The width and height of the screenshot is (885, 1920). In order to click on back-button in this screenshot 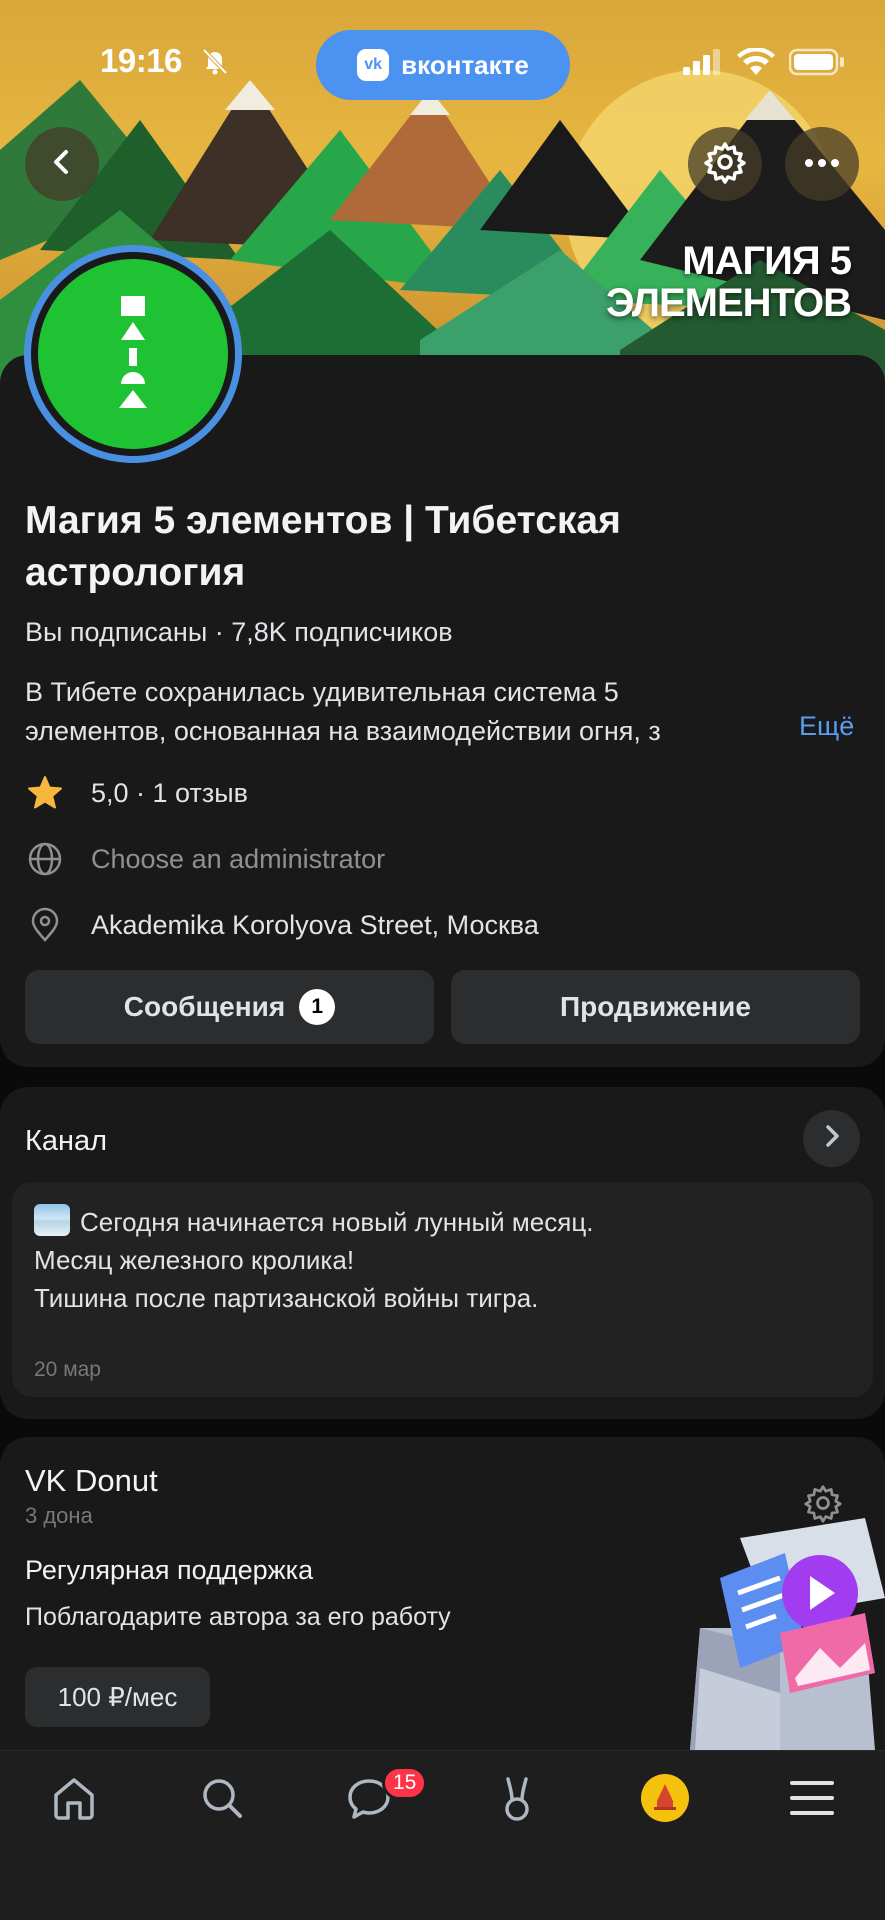, I will do `click(62, 164)`.